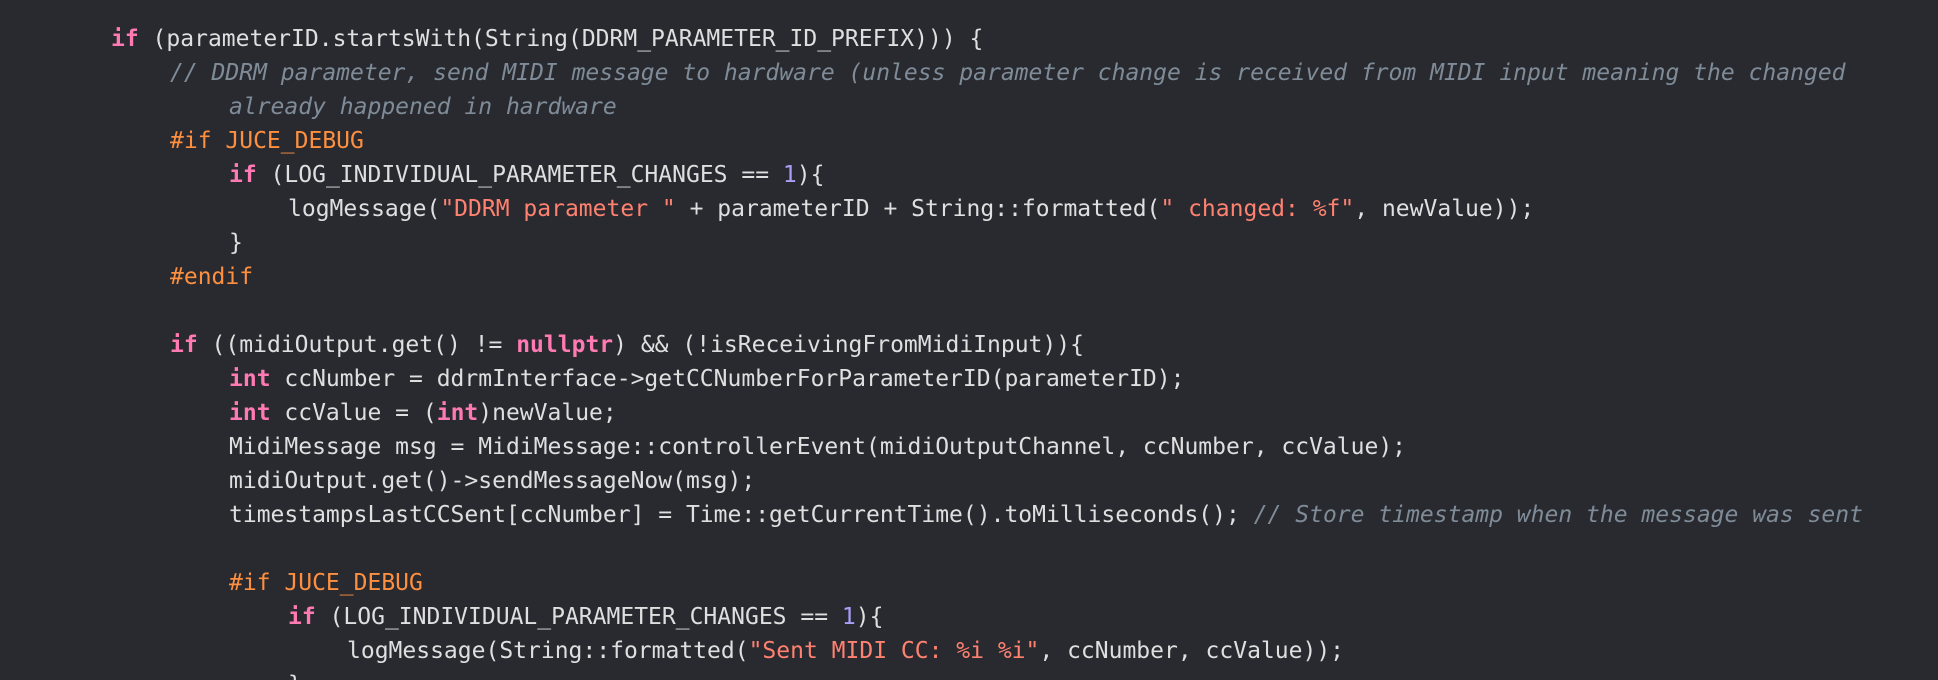 The image size is (1938, 680). I want to click on code-token-plain: logMessage(String::formatted(, so click(548, 651).